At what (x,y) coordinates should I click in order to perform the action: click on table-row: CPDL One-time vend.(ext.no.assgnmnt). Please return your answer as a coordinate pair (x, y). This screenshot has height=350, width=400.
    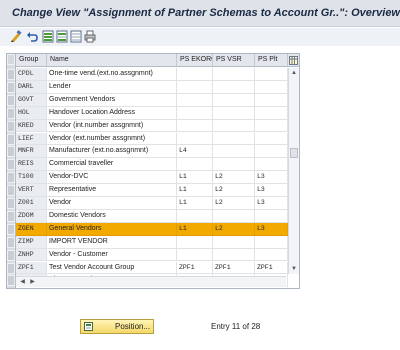
    Looking at the image, I should click on (152, 74).